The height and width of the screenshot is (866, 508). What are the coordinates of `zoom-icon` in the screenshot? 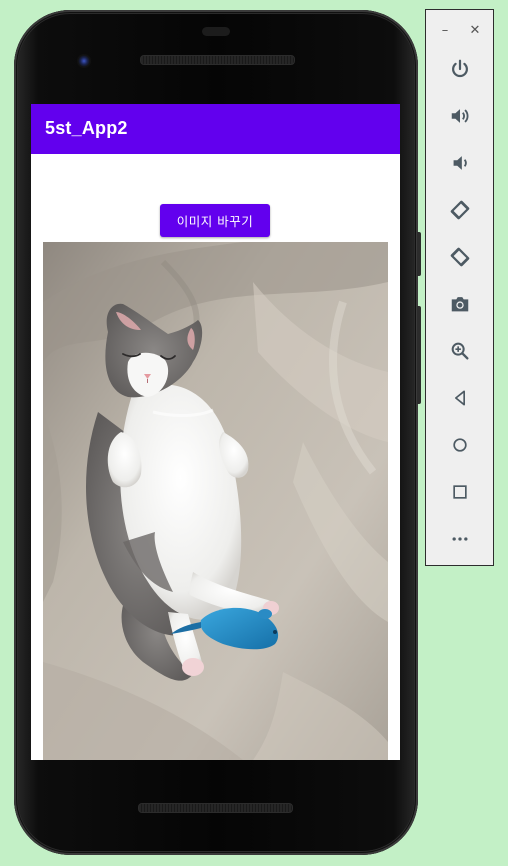 It's located at (460, 351).